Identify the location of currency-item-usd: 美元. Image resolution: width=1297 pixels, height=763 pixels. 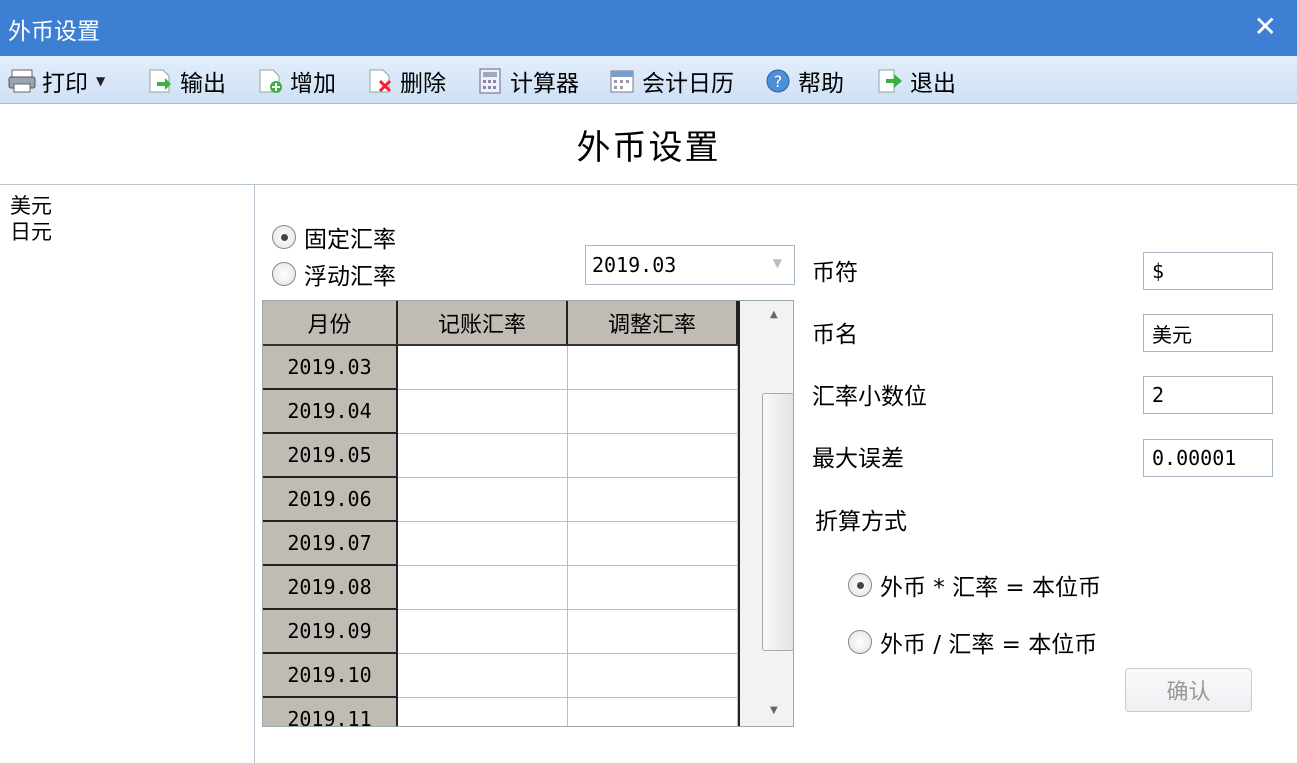
(132, 206).